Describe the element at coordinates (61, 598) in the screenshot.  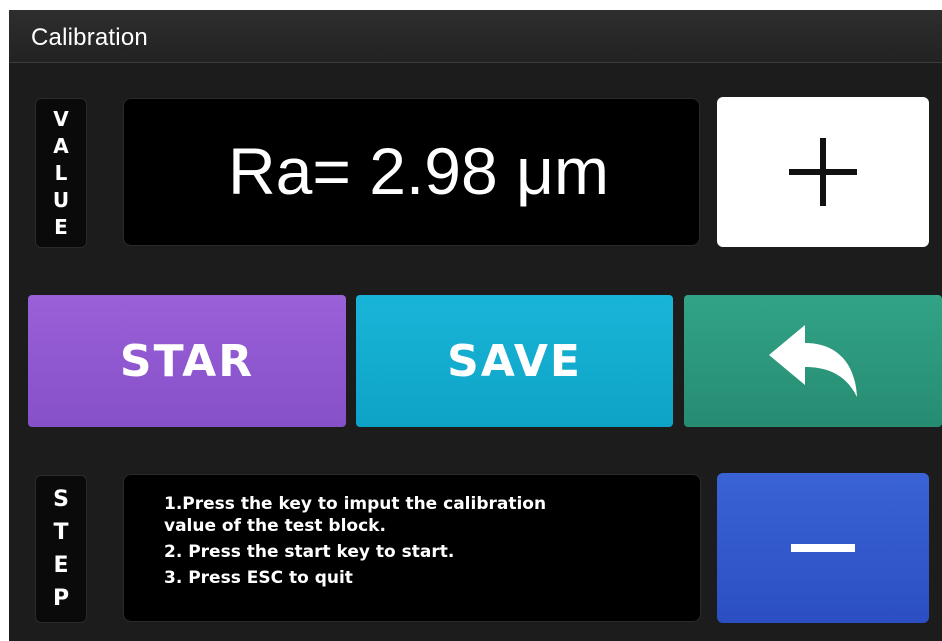
I see `step-label-letter: P` at that location.